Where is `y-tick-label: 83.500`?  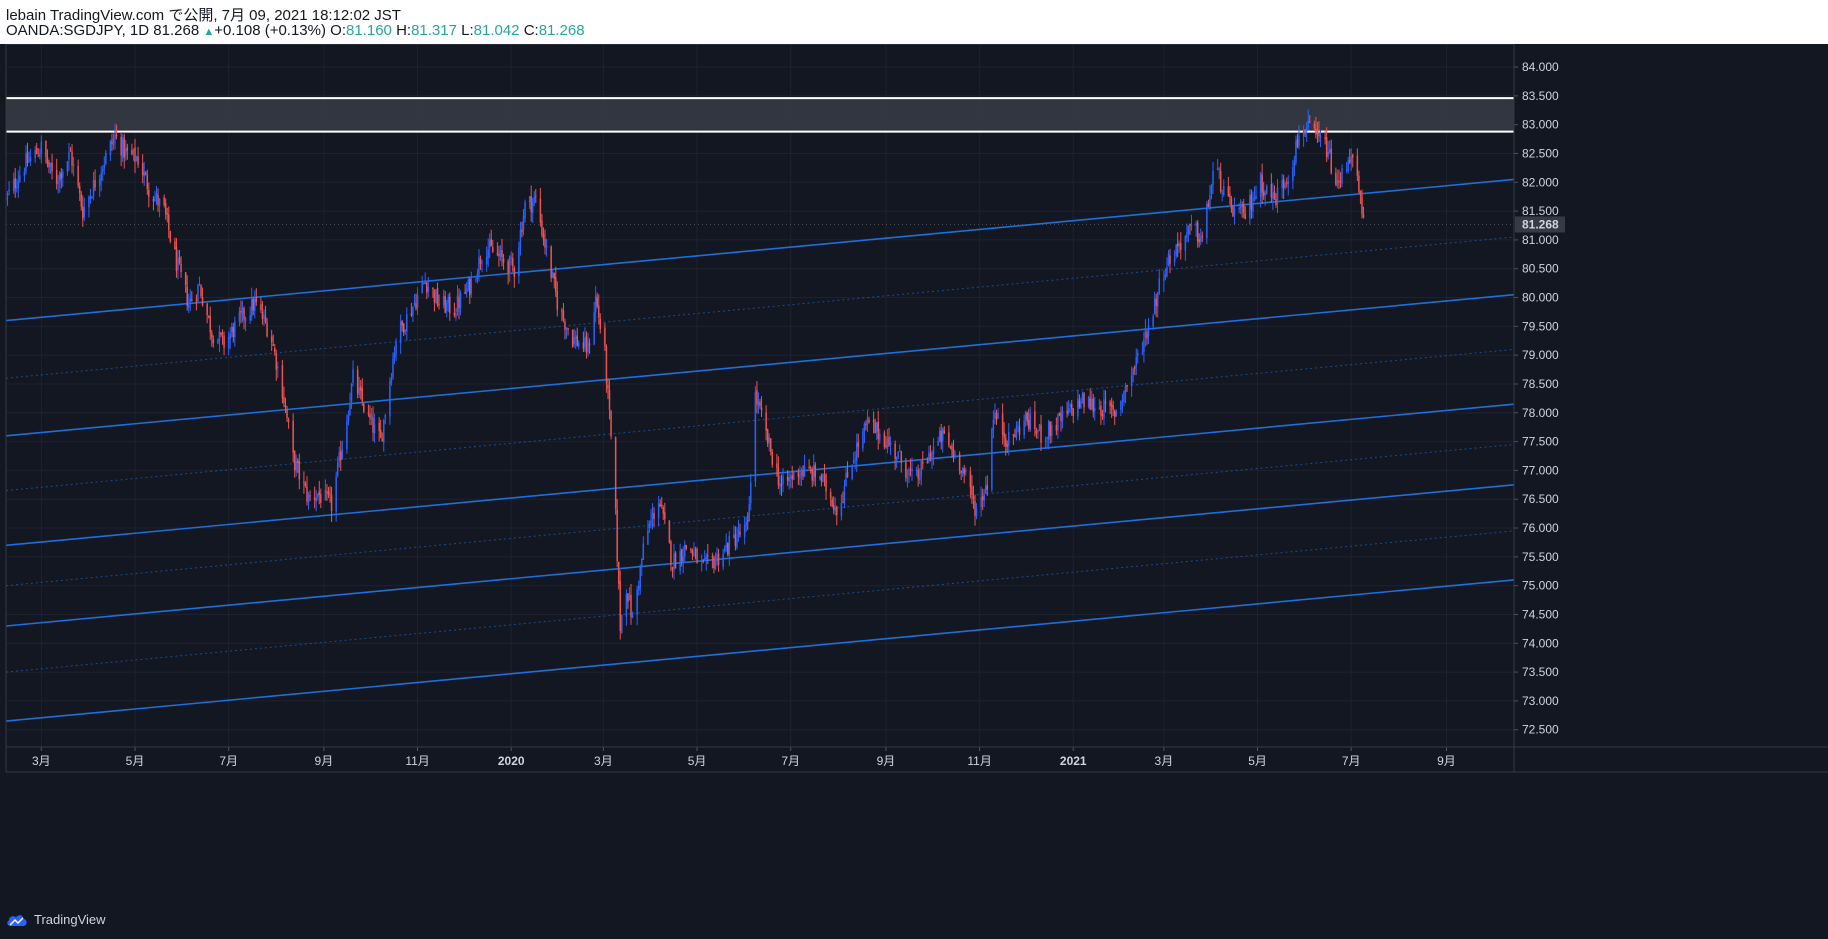 y-tick-label: 83.500 is located at coordinates (1540, 96).